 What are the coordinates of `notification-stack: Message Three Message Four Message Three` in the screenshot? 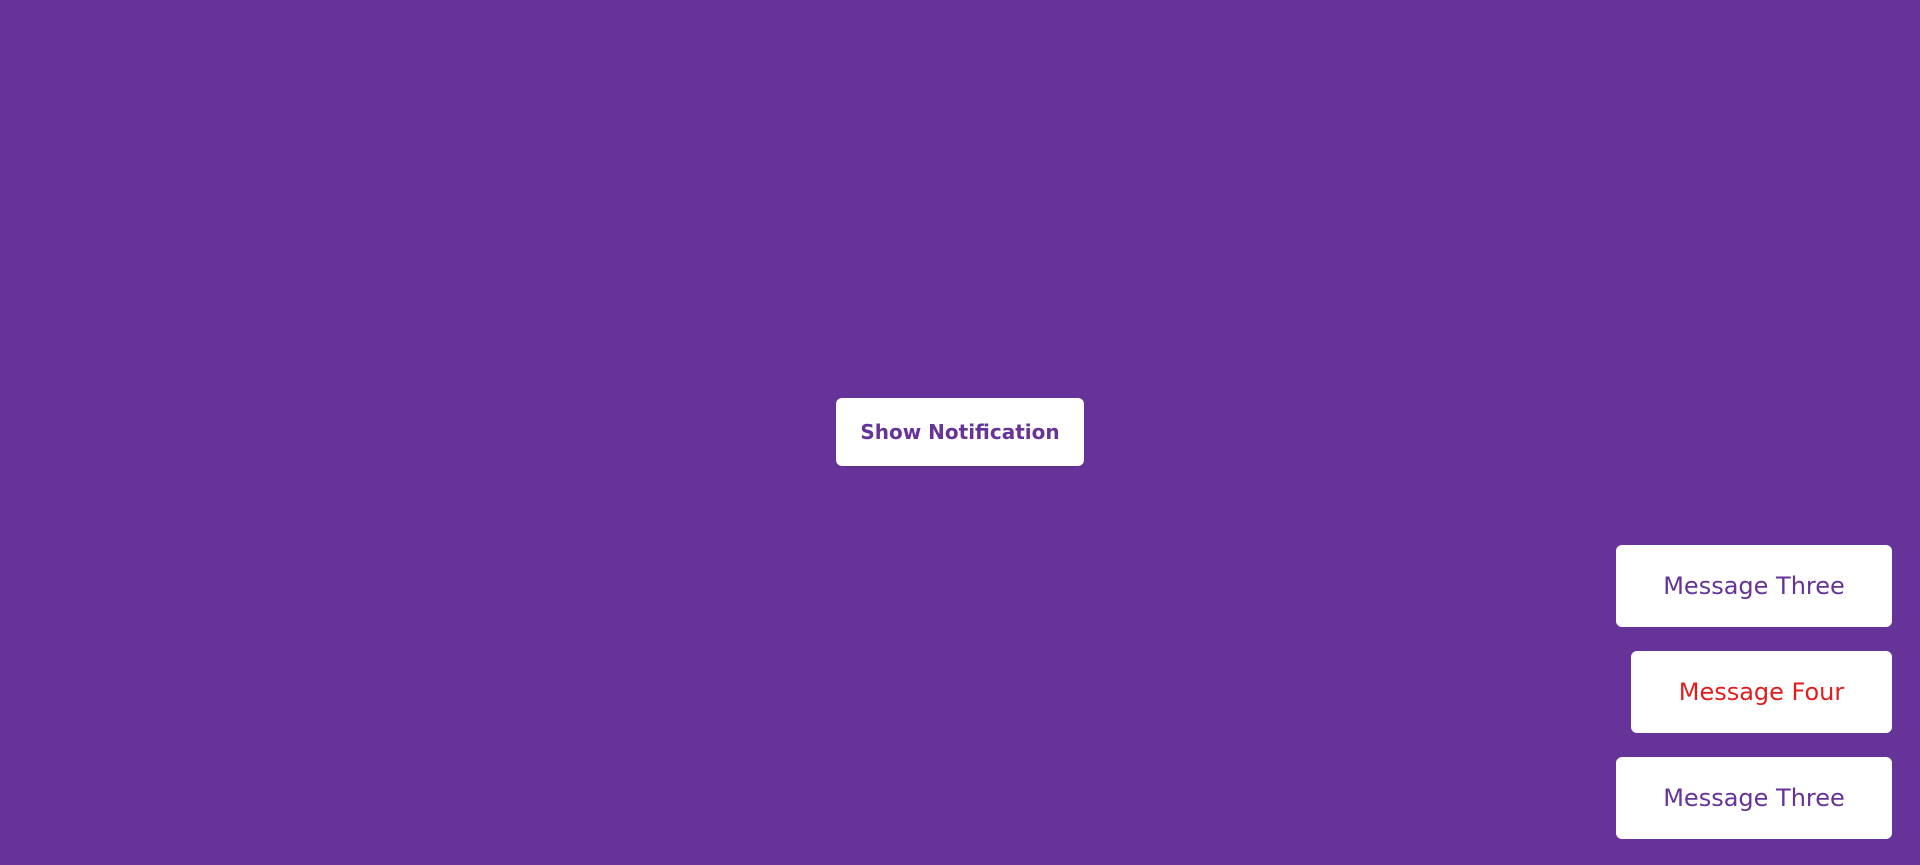 It's located at (1754, 692).